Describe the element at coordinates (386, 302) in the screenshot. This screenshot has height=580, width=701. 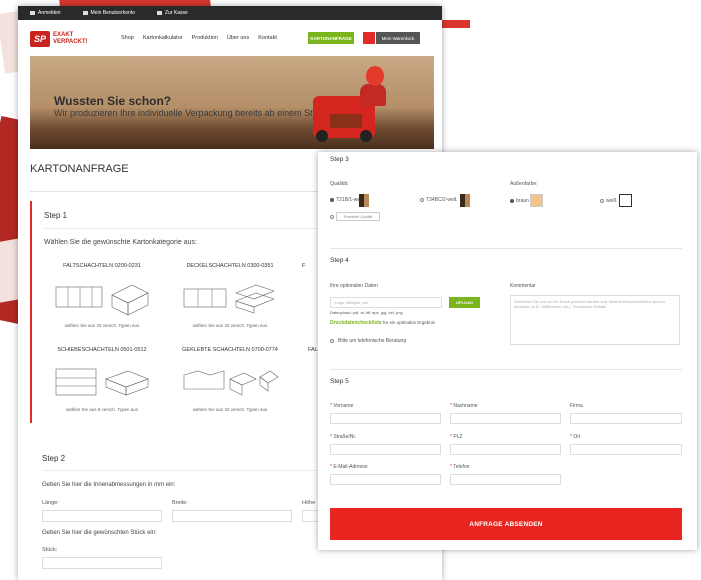
I see `upload-input: Logo, Beispiel, etc.` at that location.